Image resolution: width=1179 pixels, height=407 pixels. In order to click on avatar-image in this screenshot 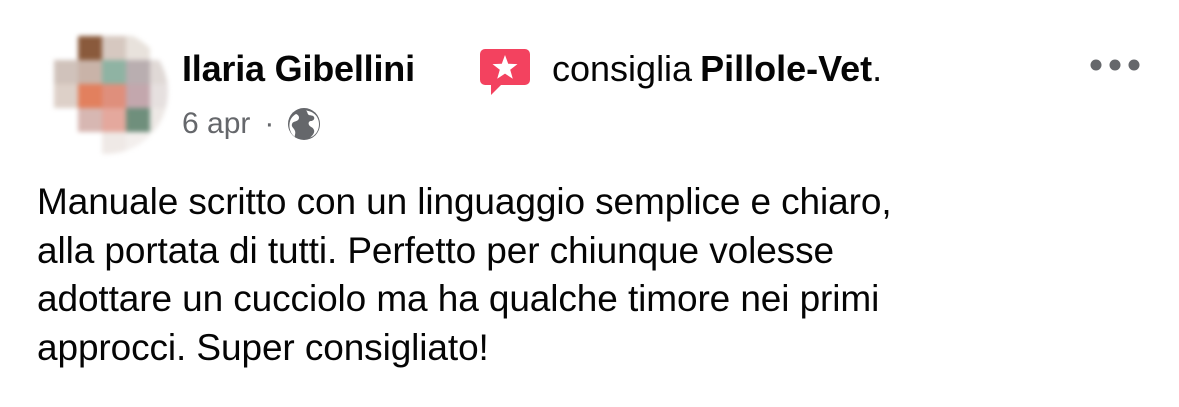, I will do `click(111, 95)`.